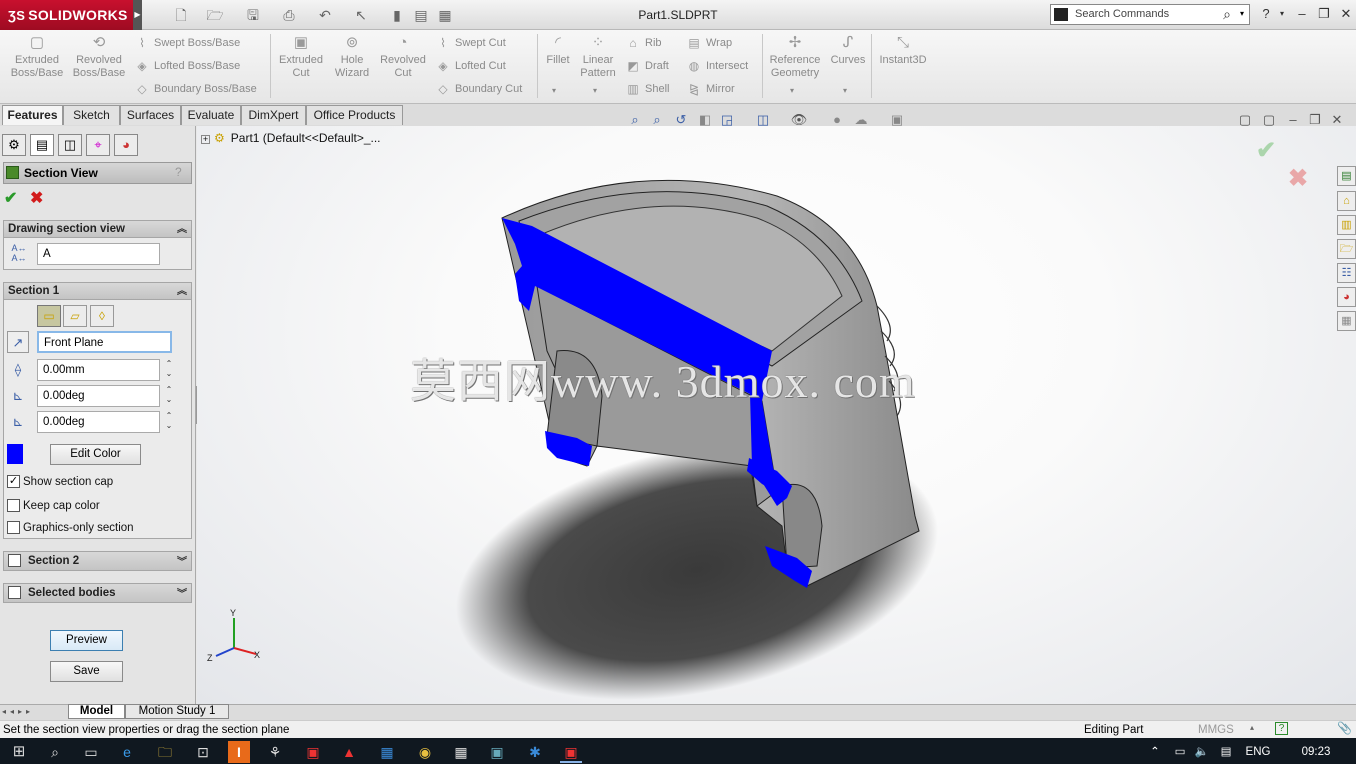 The height and width of the screenshot is (764, 1356). What do you see at coordinates (1324, 14) in the screenshot?
I see `restore-window-icon: ❐` at bounding box center [1324, 14].